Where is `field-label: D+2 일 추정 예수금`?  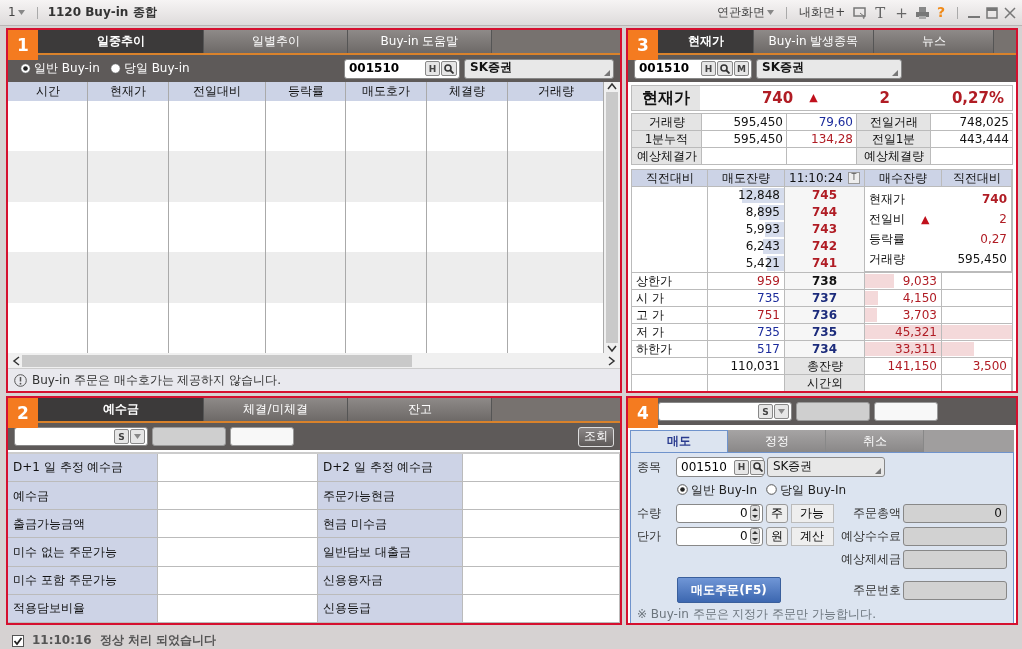 field-label: D+2 일 추정 예수금 is located at coordinates (390, 468).